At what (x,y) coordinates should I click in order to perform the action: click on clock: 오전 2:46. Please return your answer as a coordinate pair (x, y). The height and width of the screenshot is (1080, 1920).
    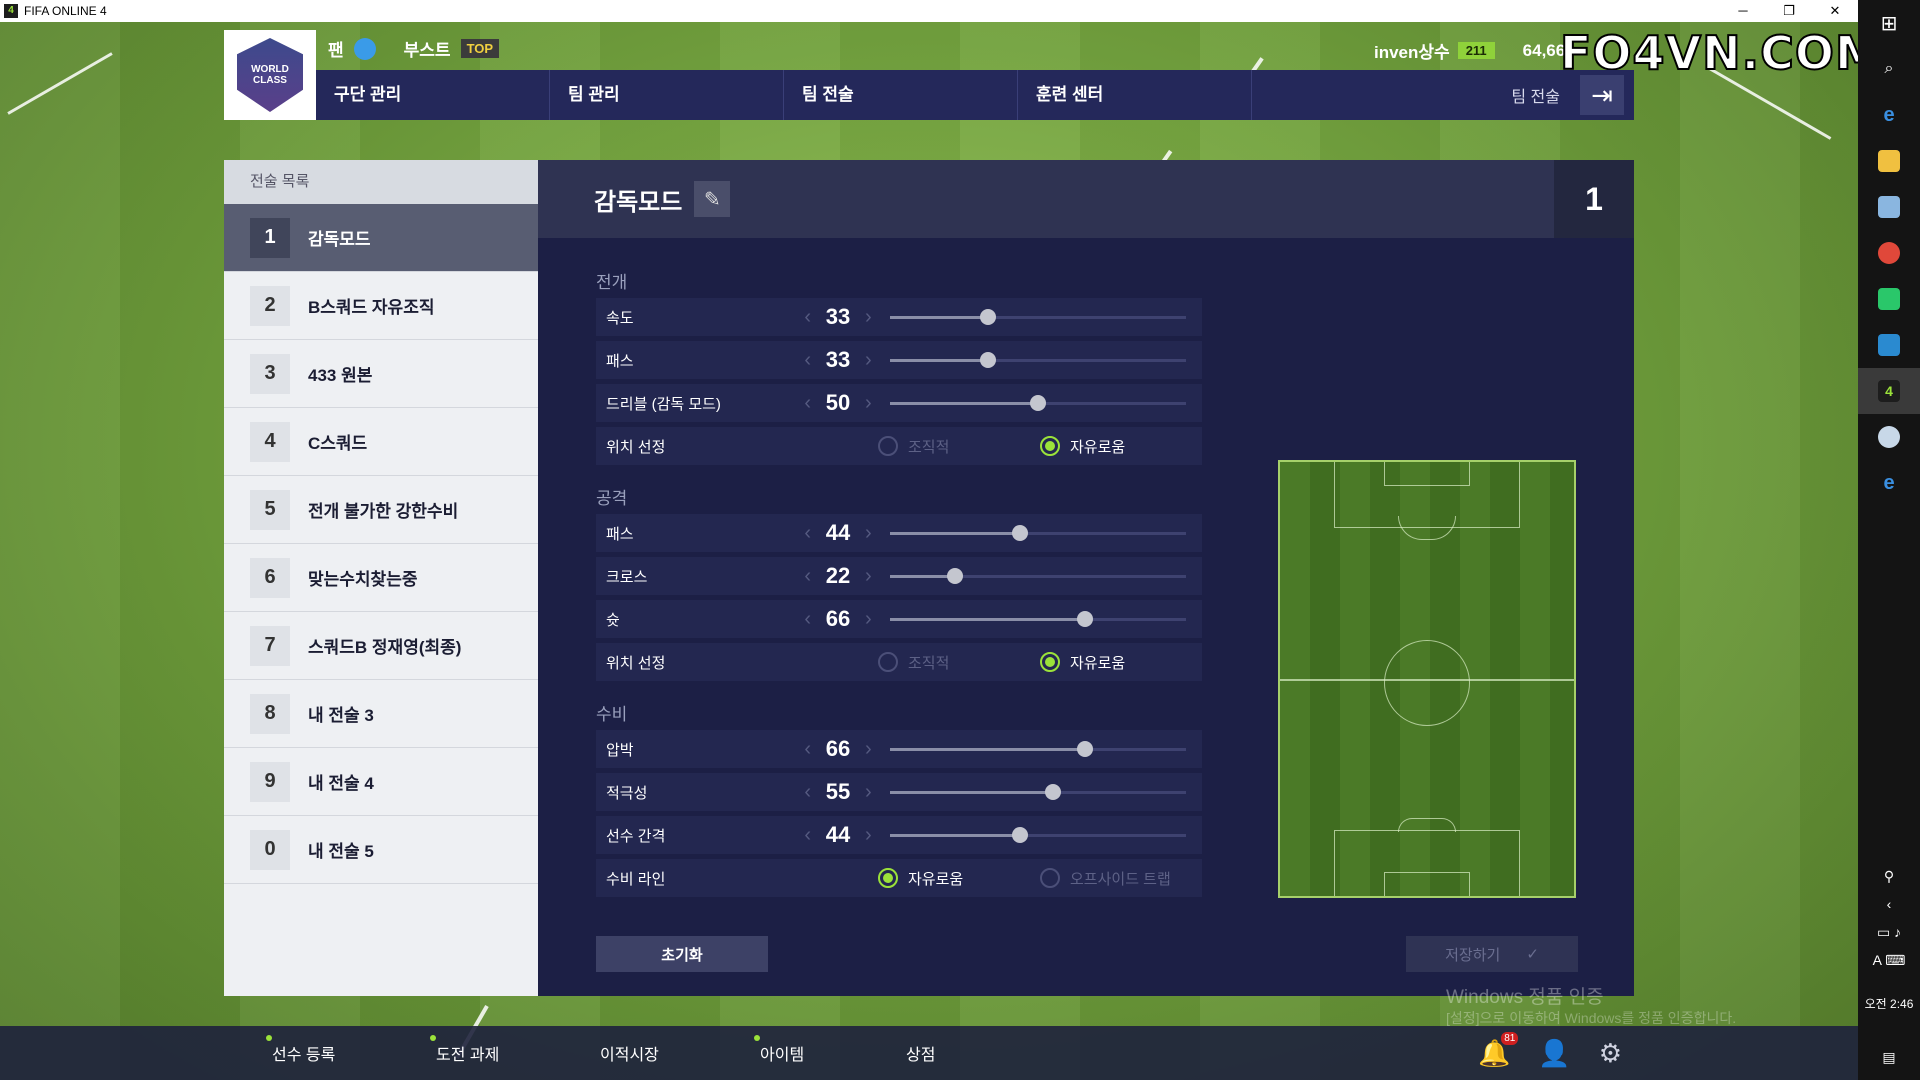
    Looking at the image, I should click on (1889, 1004).